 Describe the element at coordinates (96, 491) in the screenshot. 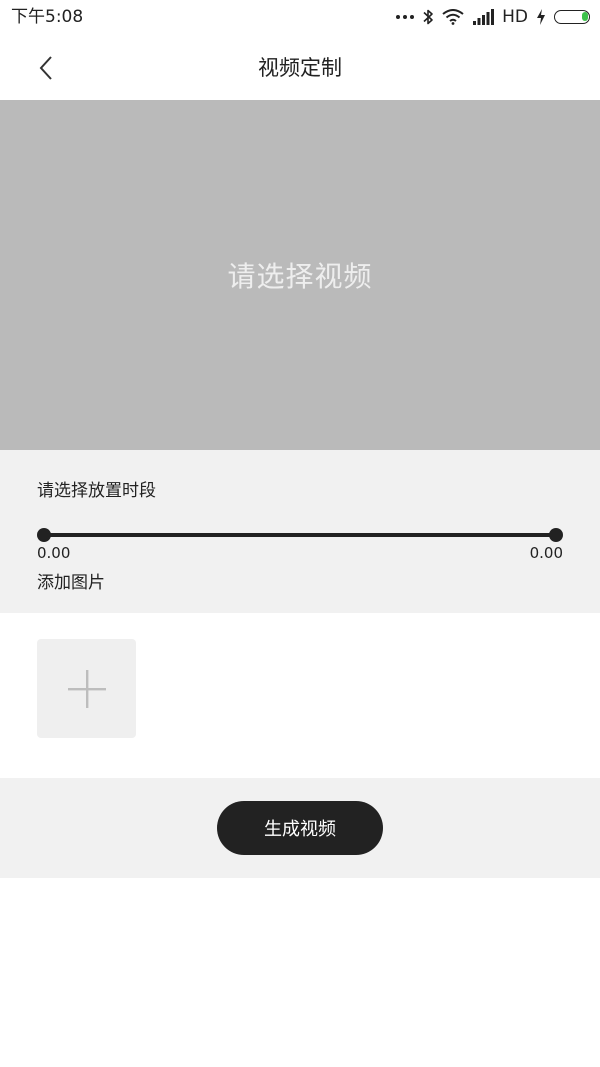

I see `time-range-label: 请选择放置时段` at that location.